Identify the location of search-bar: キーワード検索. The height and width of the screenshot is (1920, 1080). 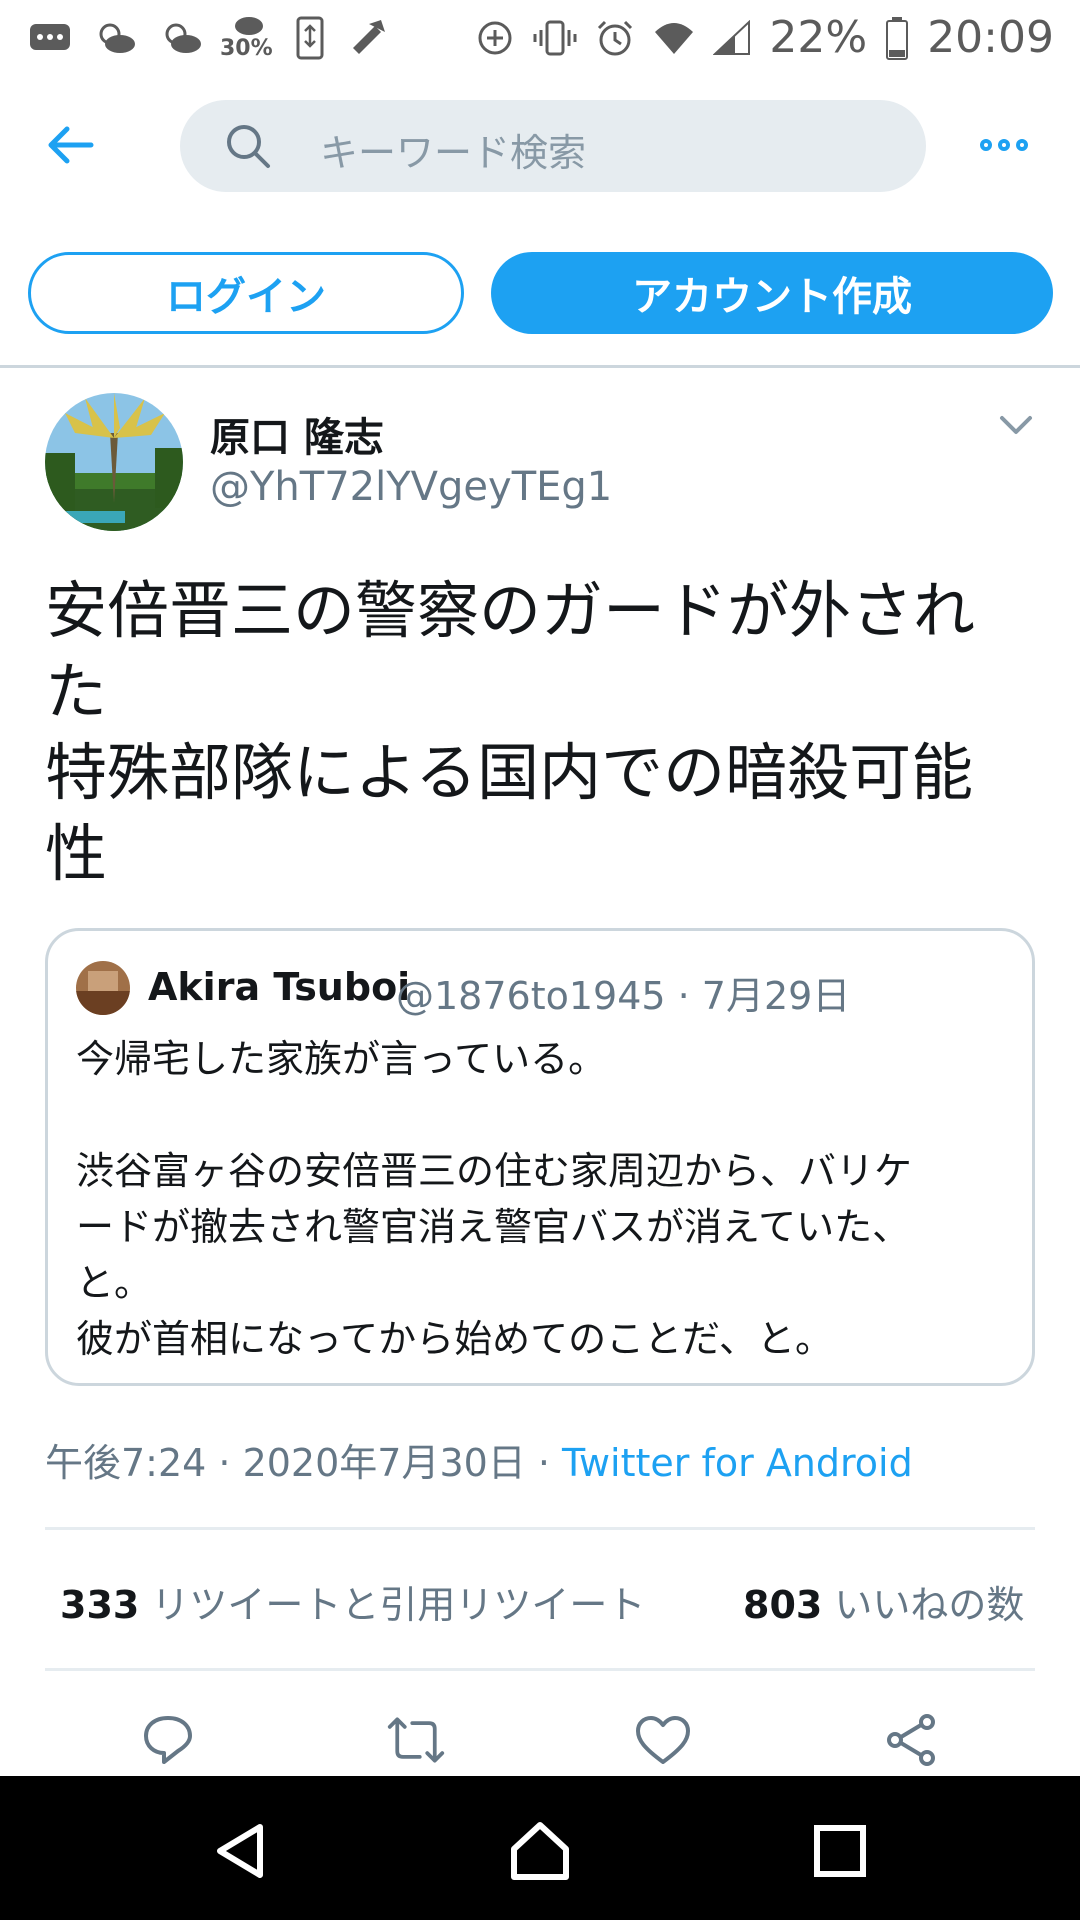
(553, 146).